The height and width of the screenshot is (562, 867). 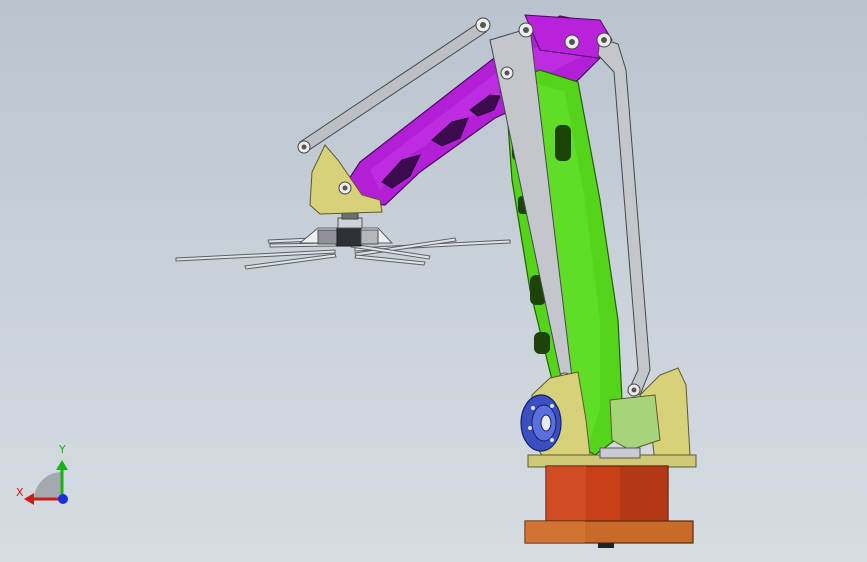 I want to click on motor-flange, so click(x=541, y=423).